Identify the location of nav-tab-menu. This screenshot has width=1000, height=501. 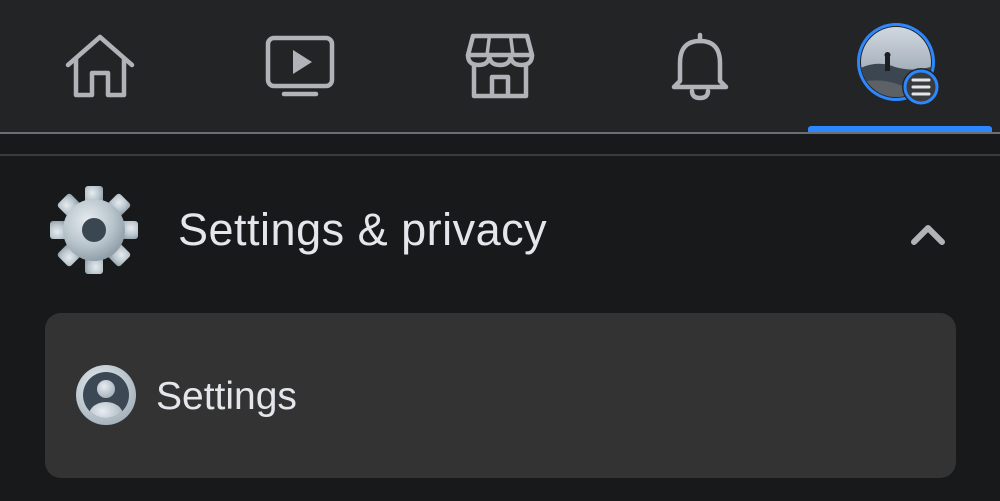
(900, 66).